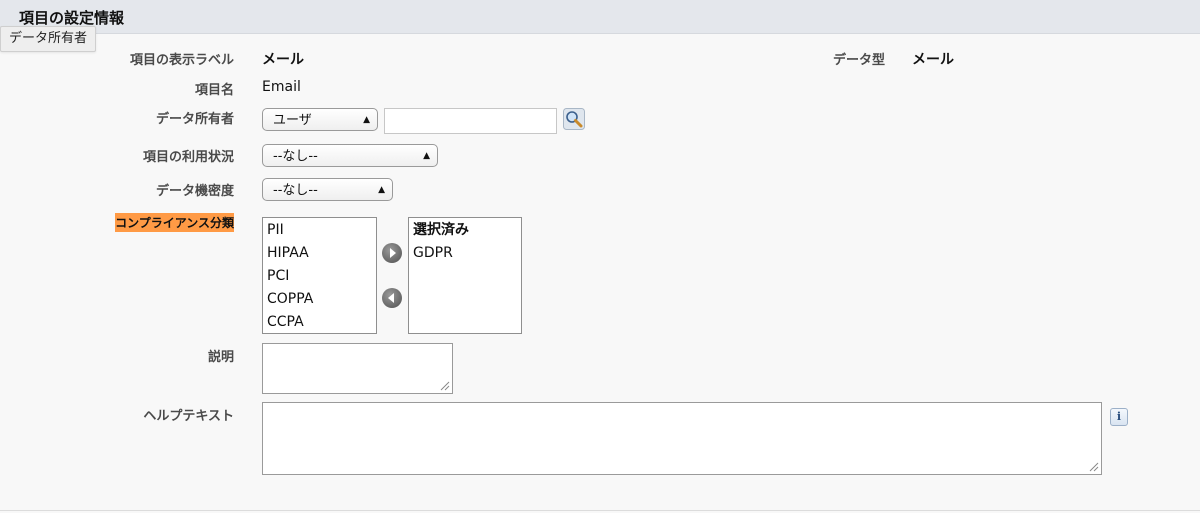 This screenshot has height=513, width=1200. I want to click on list-item: PII, so click(319, 230).